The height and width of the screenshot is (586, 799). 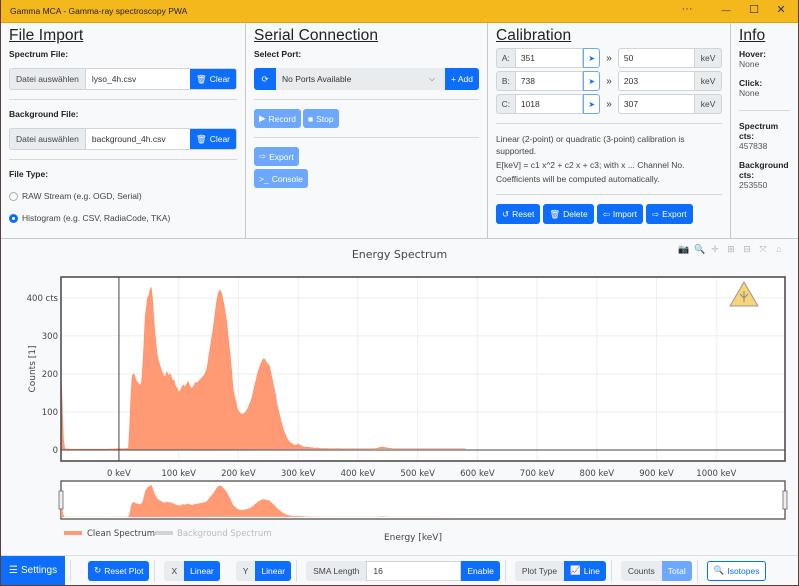 What do you see at coordinates (506, 58) in the screenshot?
I see `point-key: A:` at bounding box center [506, 58].